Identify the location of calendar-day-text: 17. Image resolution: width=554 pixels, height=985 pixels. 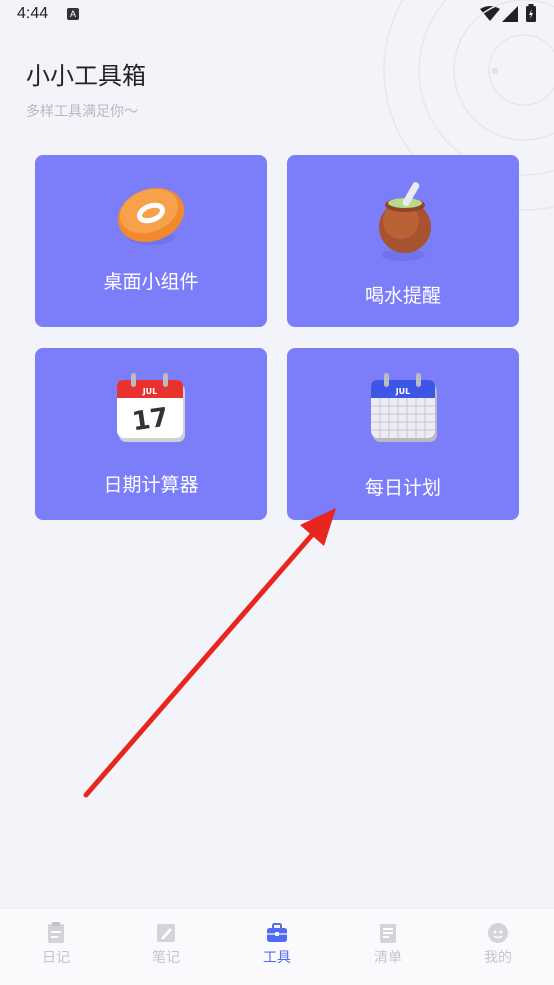
(150, 420).